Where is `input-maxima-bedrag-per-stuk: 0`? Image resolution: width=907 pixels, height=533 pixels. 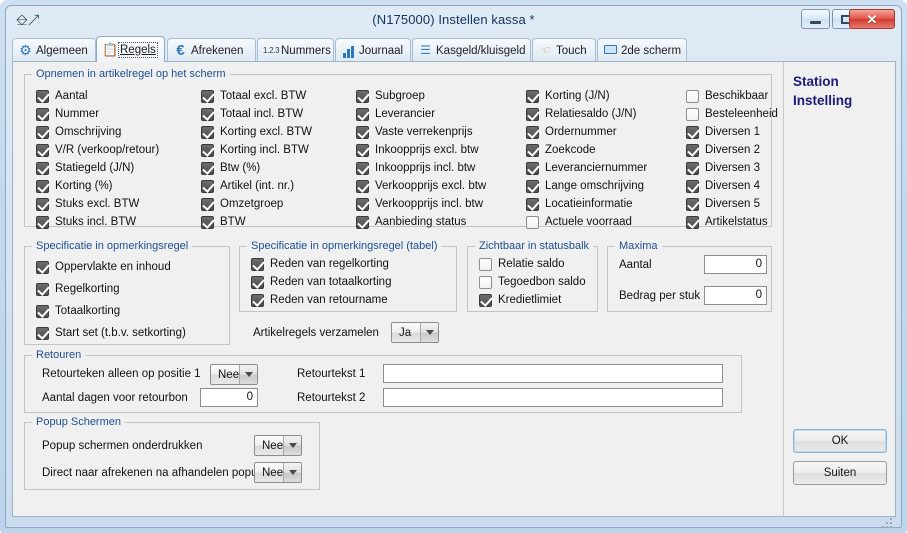
input-maxima-bedrag-per-stuk: 0 is located at coordinates (735, 295).